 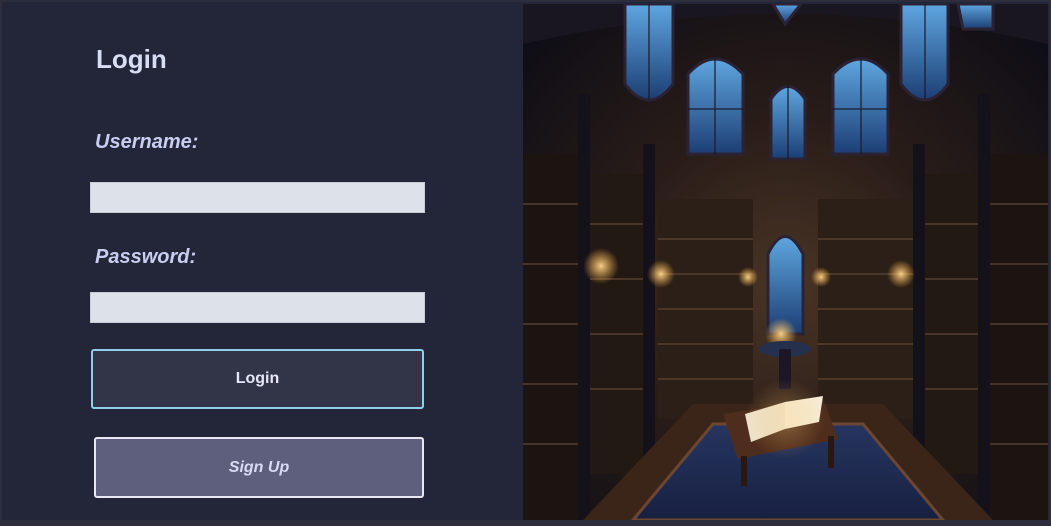 What do you see at coordinates (147, 142) in the screenshot?
I see `username-label: Username:` at bounding box center [147, 142].